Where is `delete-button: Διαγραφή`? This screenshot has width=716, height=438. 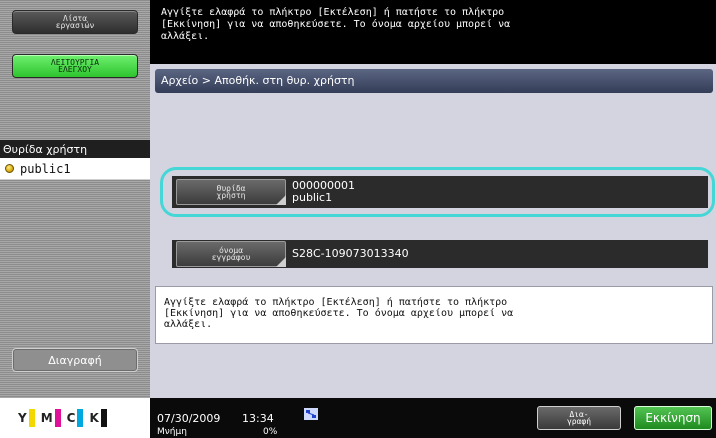
delete-button: Διαγραφή is located at coordinates (75, 360).